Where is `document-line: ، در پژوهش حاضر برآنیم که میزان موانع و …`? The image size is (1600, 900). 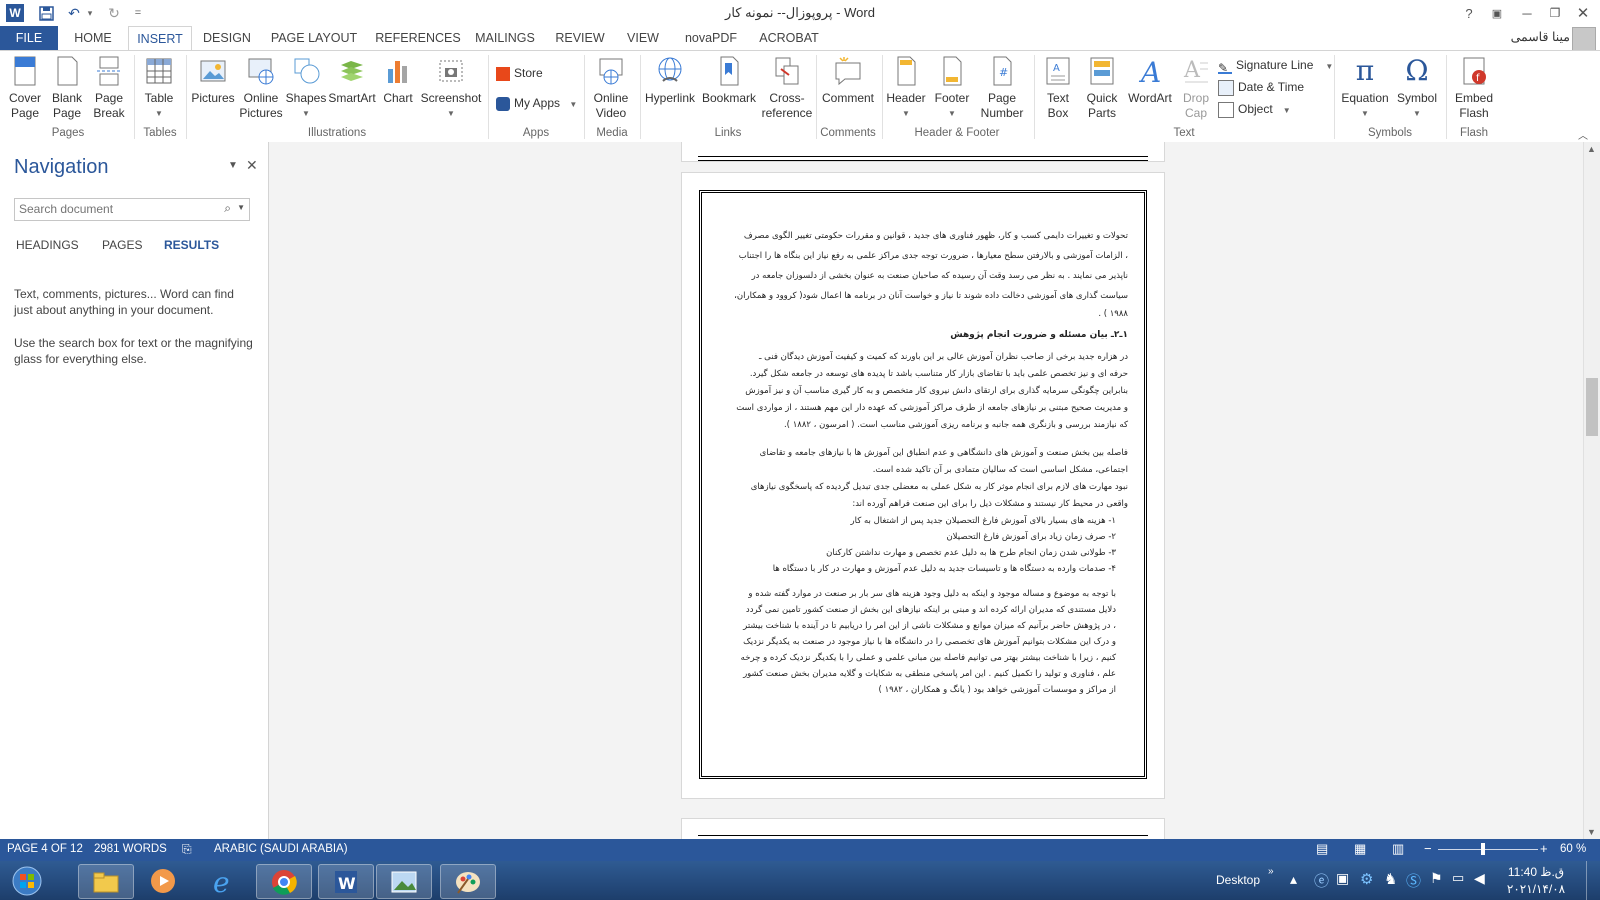 document-line: ، در پژوهش حاضر برآنیم که میزان موانع و … is located at coordinates (929, 626).